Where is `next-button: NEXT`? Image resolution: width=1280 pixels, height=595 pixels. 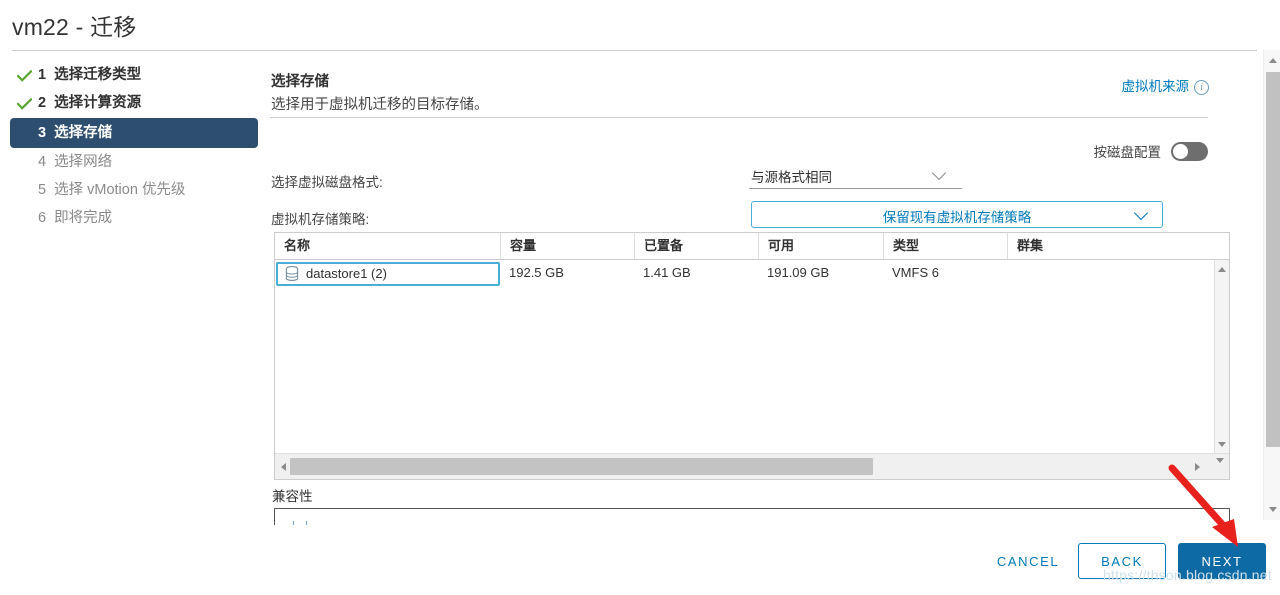
next-button: NEXT is located at coordinates (1222, 561).